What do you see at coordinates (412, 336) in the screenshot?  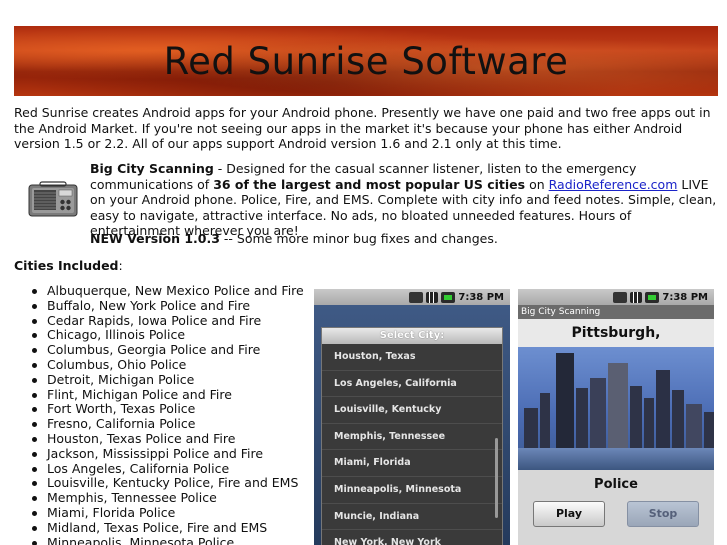 I see `dialog-title: Select City:` at bounding box center [412, 336].